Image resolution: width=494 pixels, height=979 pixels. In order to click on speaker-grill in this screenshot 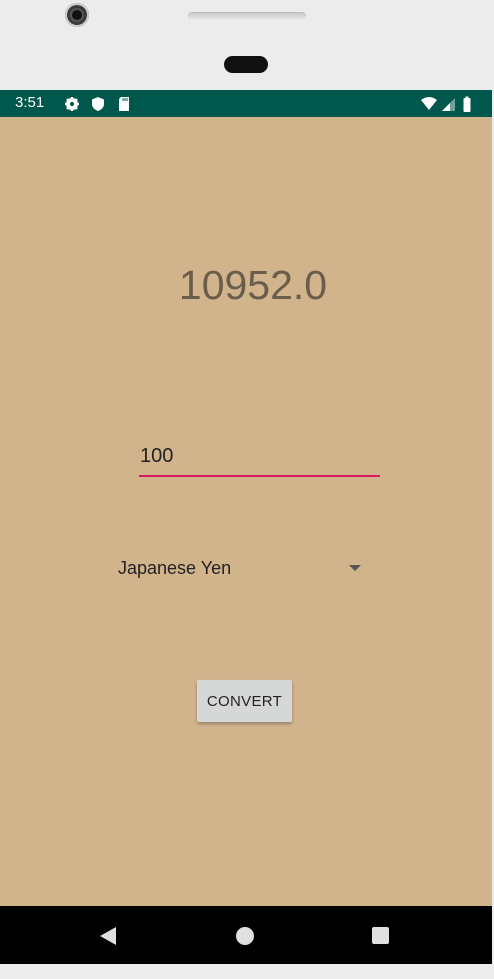, I will do `click(247, 17)`.